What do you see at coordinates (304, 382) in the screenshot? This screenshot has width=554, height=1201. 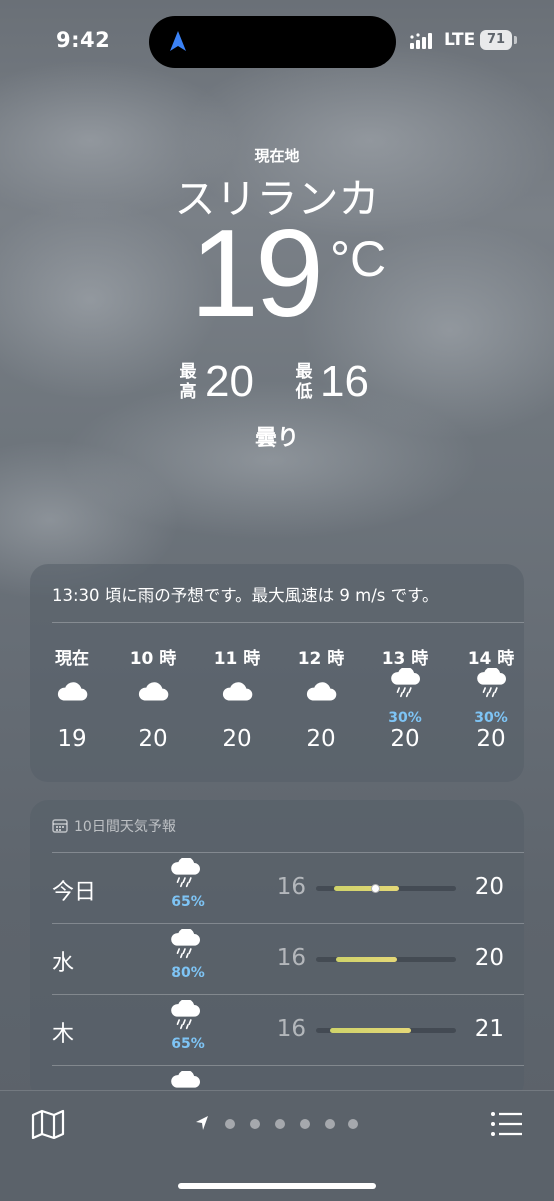 I see `low-label: 最低` at bounding box center [304, 382].